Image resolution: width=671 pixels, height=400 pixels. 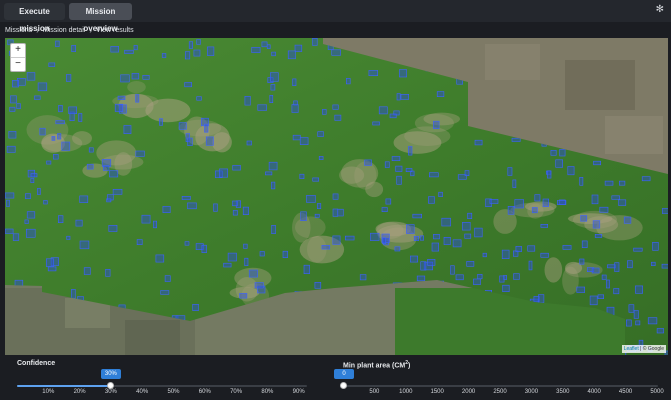 I want to click on min-area-tick-label: 3000, so click(x=531, y=392).